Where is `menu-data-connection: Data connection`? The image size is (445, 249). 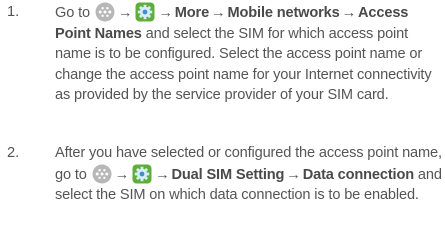
menu-data-connection: Data connection is located at coordinates (358, 174).